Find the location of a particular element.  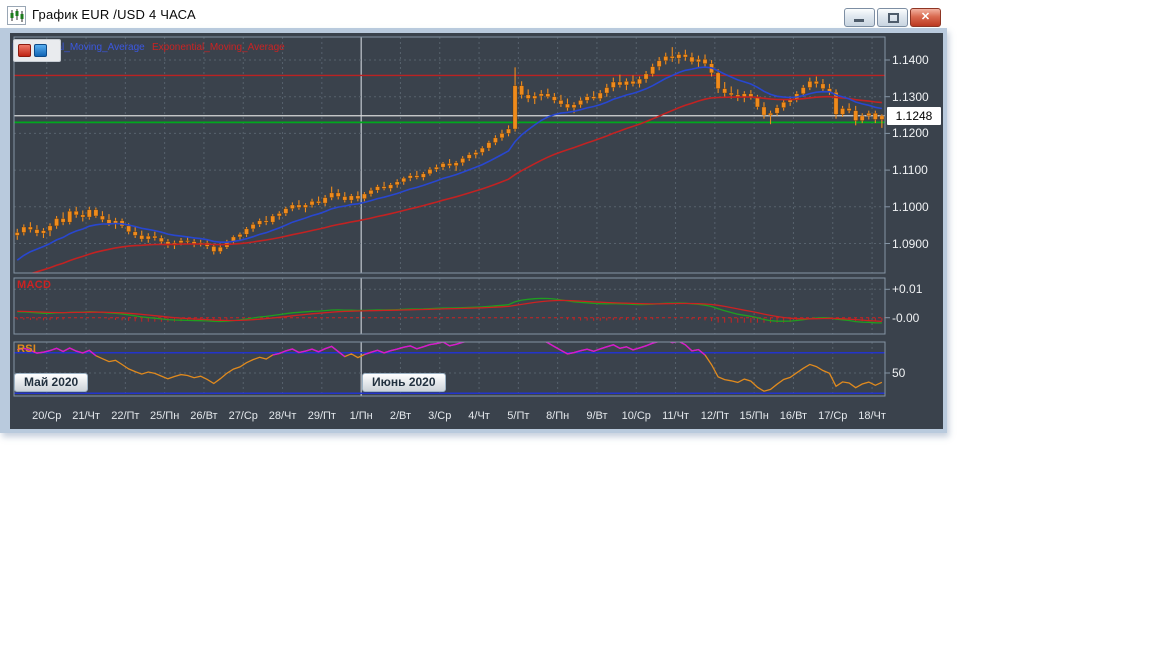

date-axis-label: 17/Ср is located at coordinates (833, 416).